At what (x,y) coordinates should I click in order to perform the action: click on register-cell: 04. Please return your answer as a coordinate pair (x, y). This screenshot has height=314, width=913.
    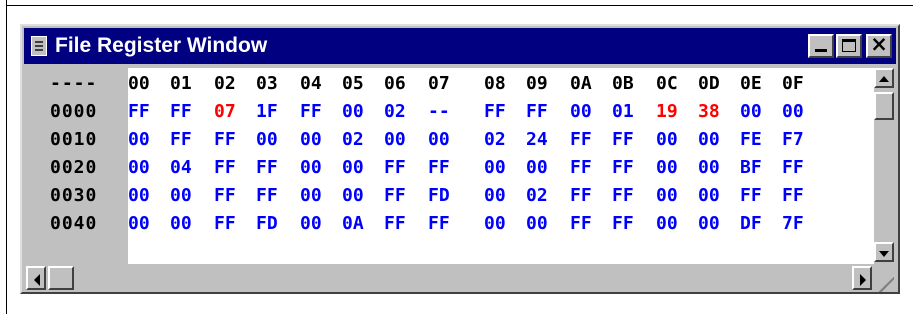
    Looking at the image, I should click on (181, 168).